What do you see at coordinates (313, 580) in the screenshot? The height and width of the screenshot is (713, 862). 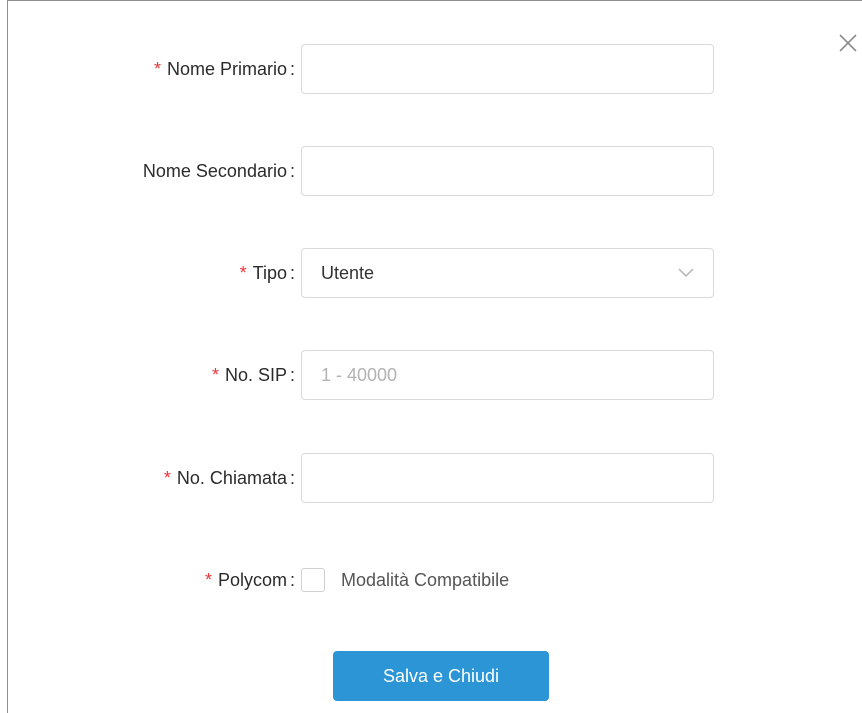 I see `compatible-mode-checkbox` at bounding box center [313, 580].